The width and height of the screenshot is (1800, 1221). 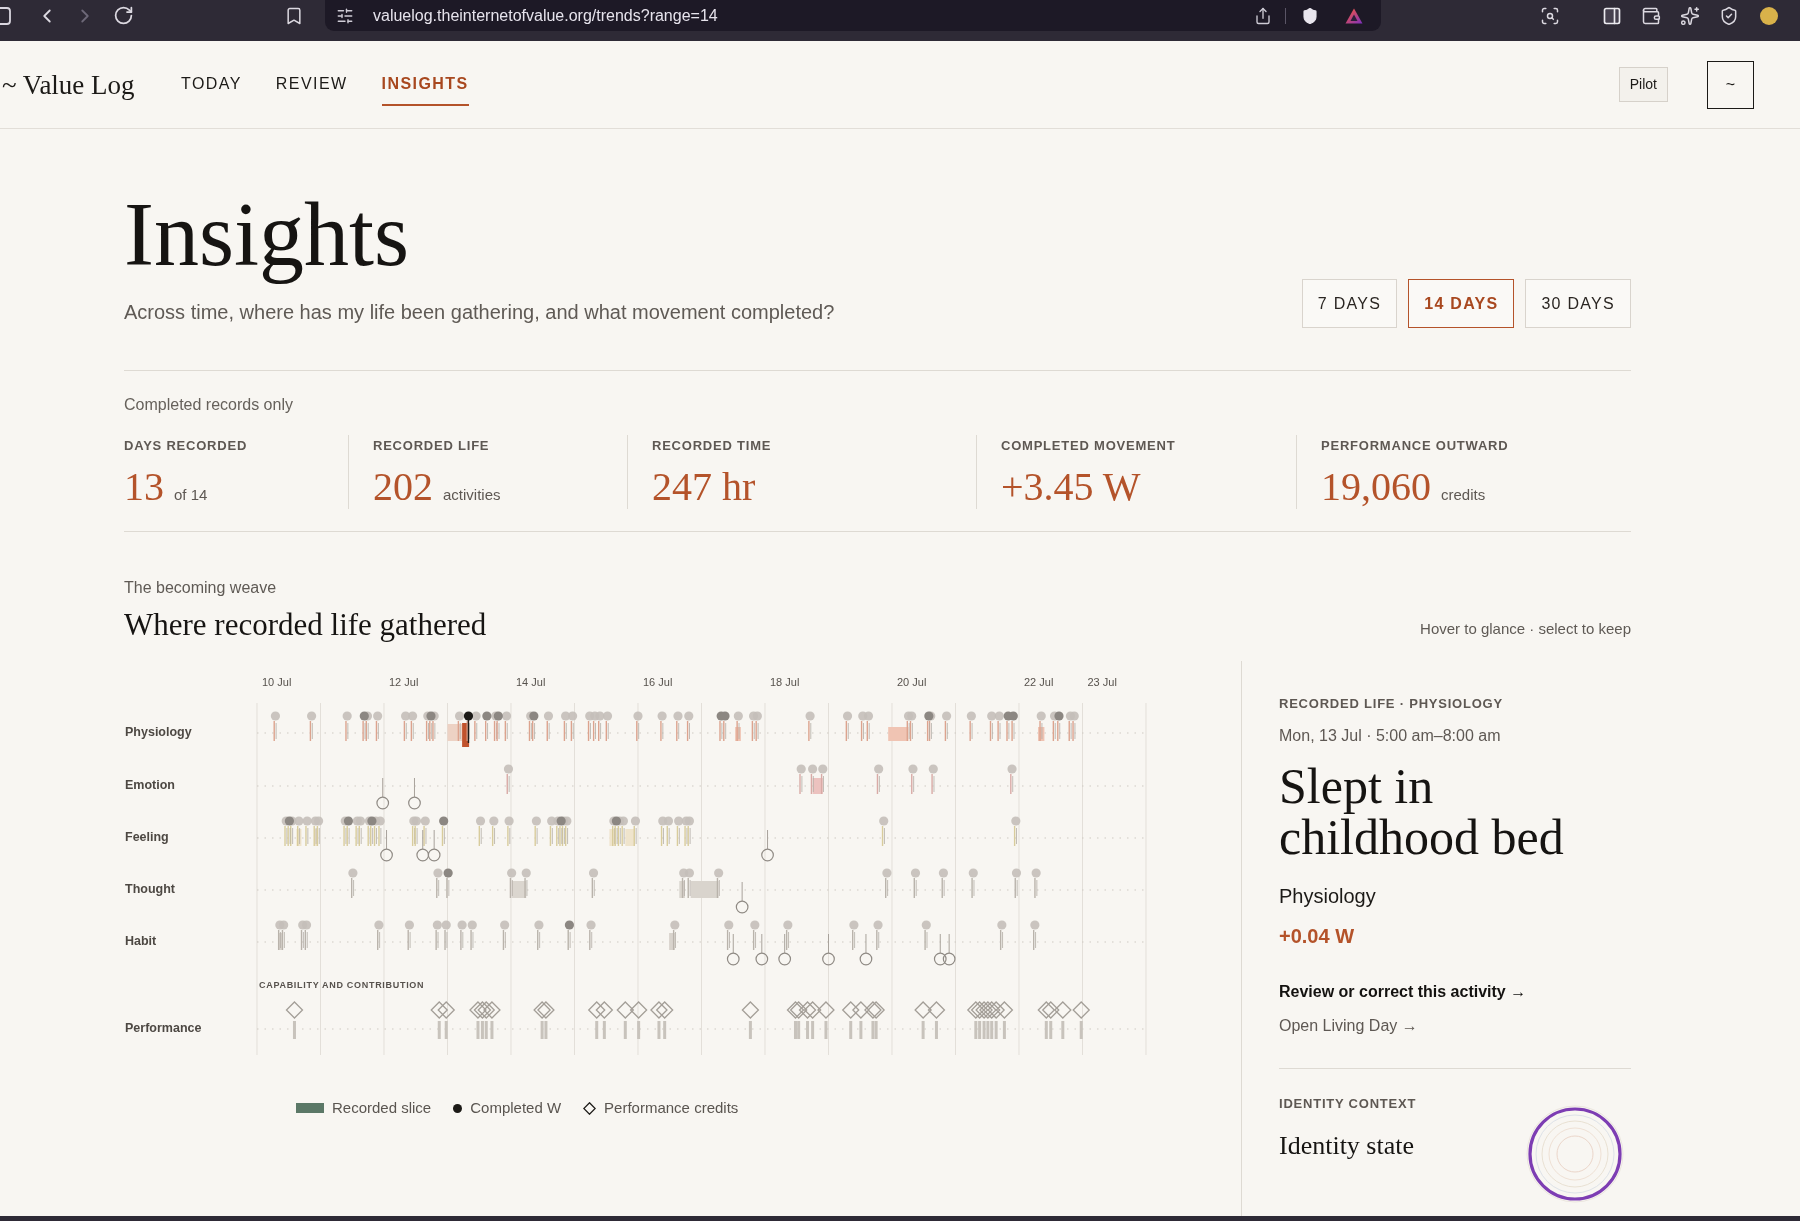 What do you see at coordinates (277, 681) in the screenshot?
I see `date-label: 10 Jul` at bounding box center [277, 681].